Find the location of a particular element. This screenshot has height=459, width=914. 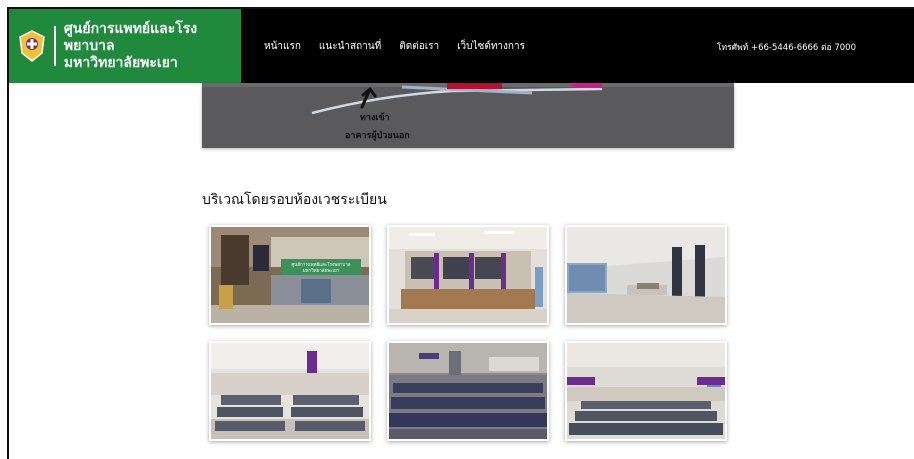

brand-line-2: มหาวิทยาลัยพะเยา is located at coordinates (120, 62).